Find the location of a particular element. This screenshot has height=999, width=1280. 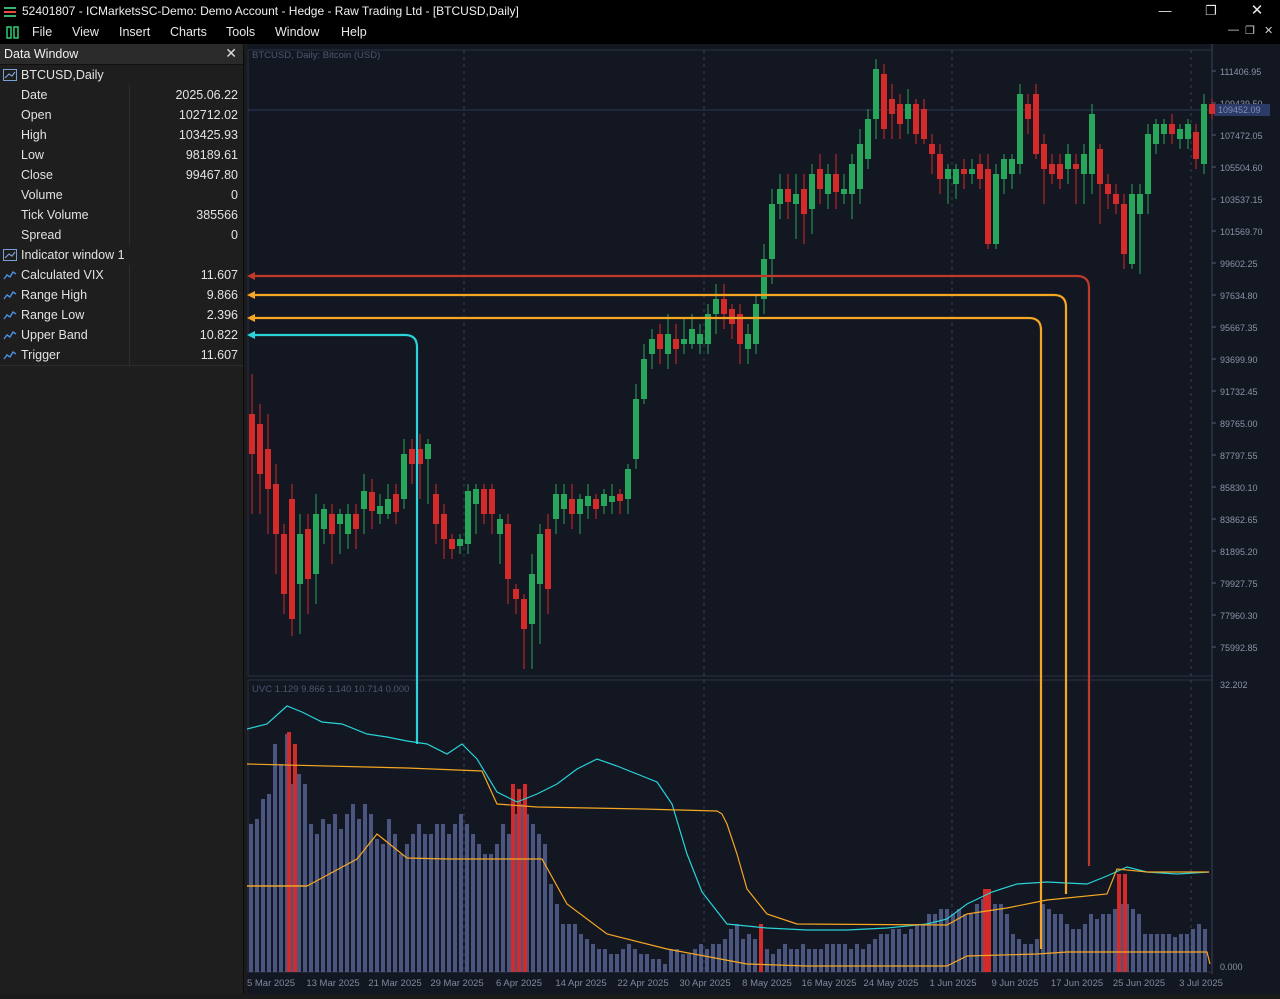

mdi-minimize-button: — is located at coordinates (1233, 30).